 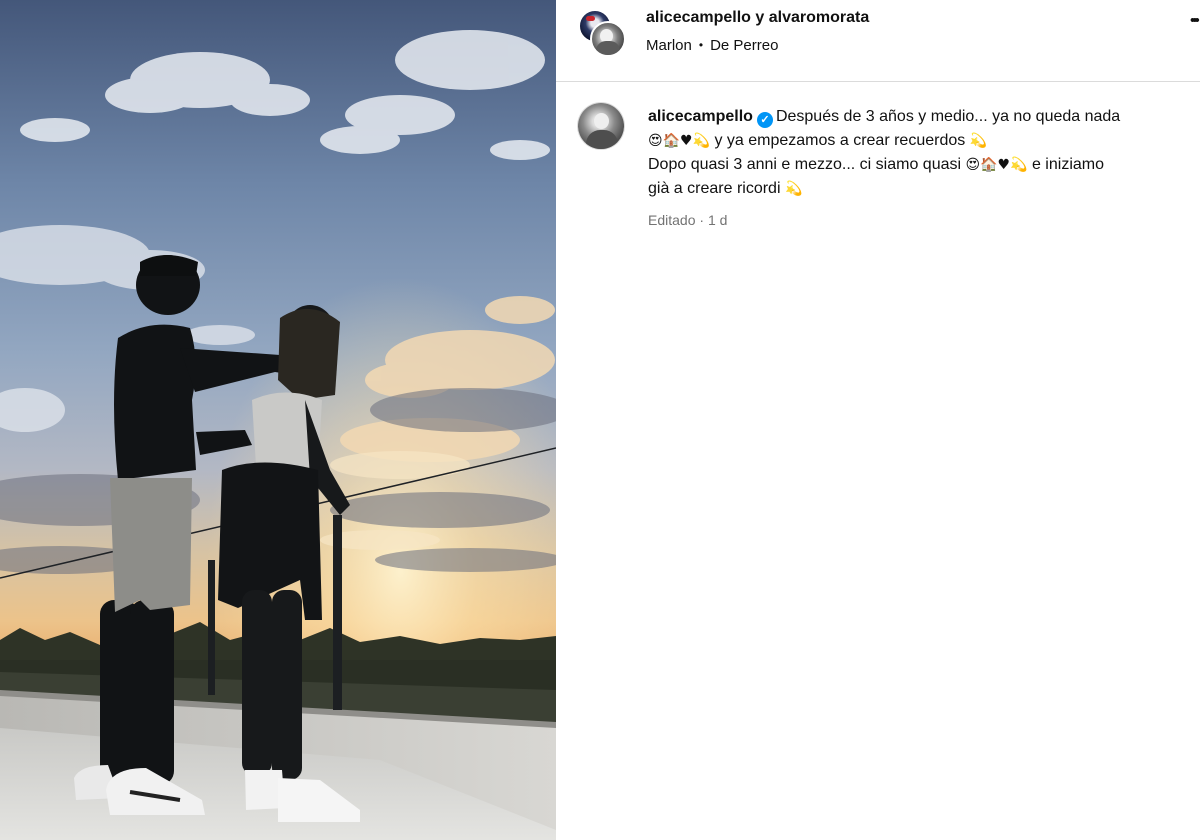 What do you see at coordinates (717, 220) in the screenshot?
I see `post-time-link: 1 d` at bounding box center [717, 220].